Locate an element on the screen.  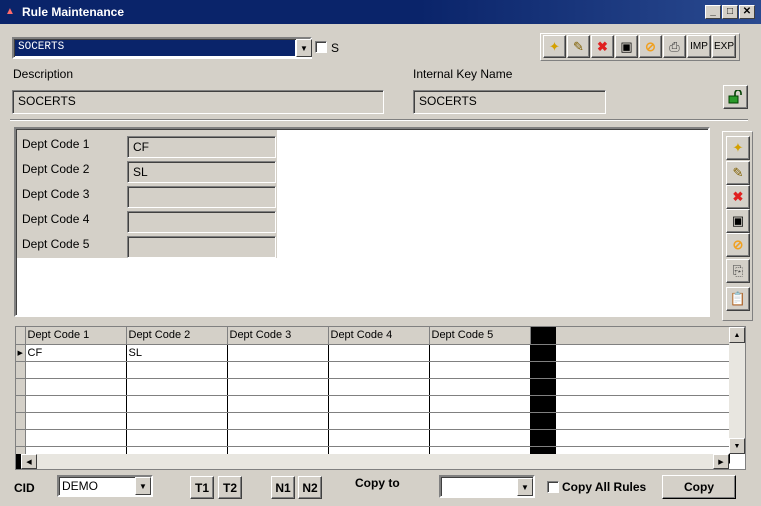
dept-code-4-field is located at coordinates (201, 222).